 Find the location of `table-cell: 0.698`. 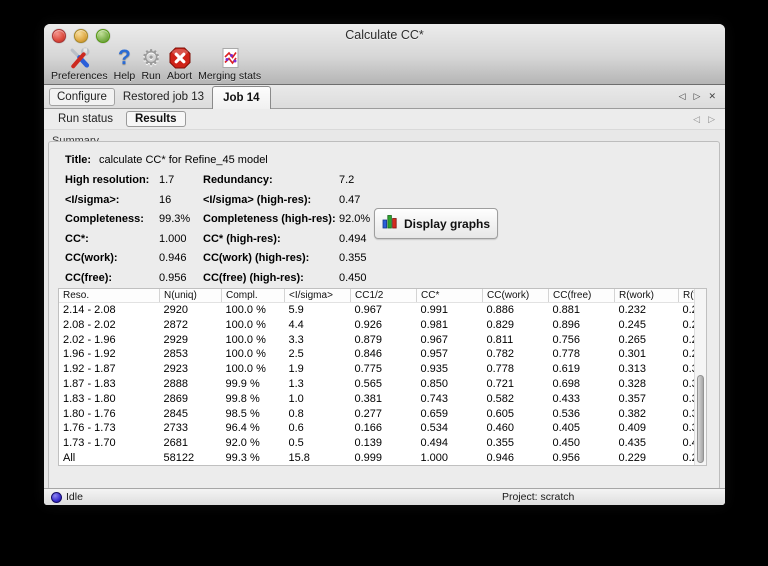

table-cell: 0.698 is located at coordinates (566, 383).